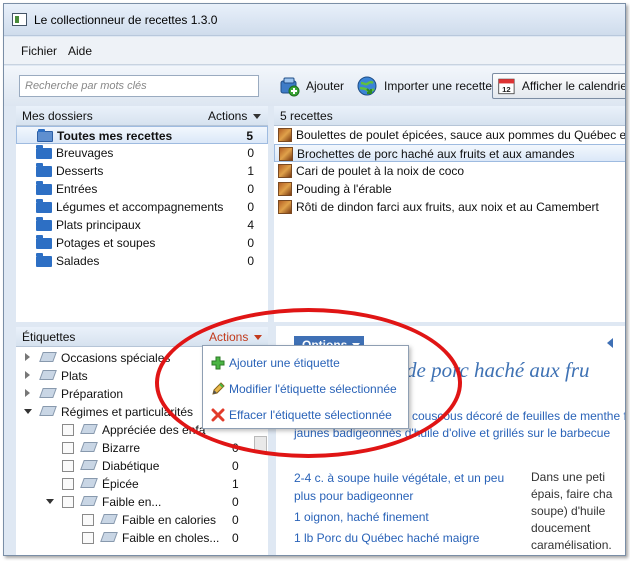 The width and height of the screenshot is (630, 561). I want to click on tag-label: Faible en calories, so click(169, 520).